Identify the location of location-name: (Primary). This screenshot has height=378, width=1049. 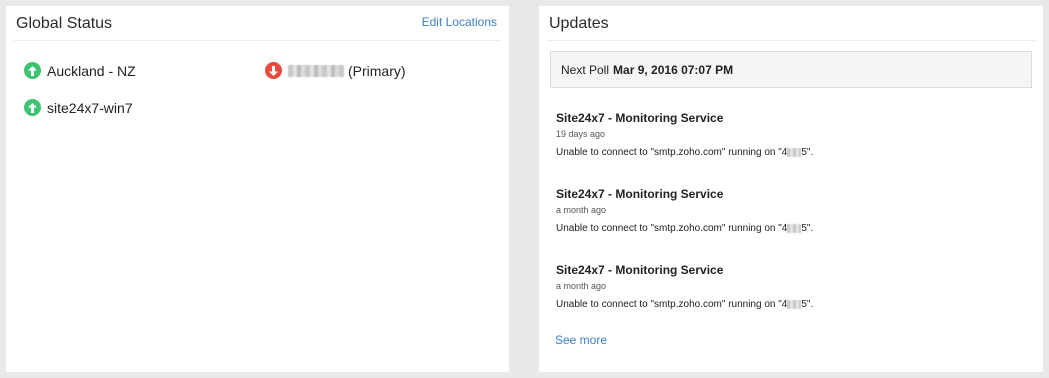
(377, 70).